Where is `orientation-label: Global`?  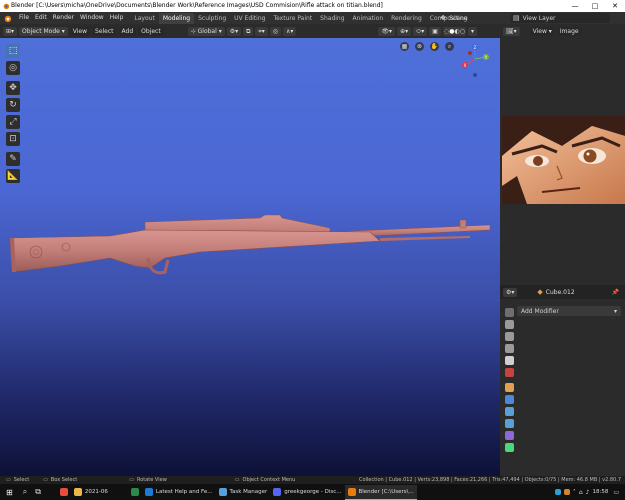
orientation-label: Global is located at coordinates (207, 31).